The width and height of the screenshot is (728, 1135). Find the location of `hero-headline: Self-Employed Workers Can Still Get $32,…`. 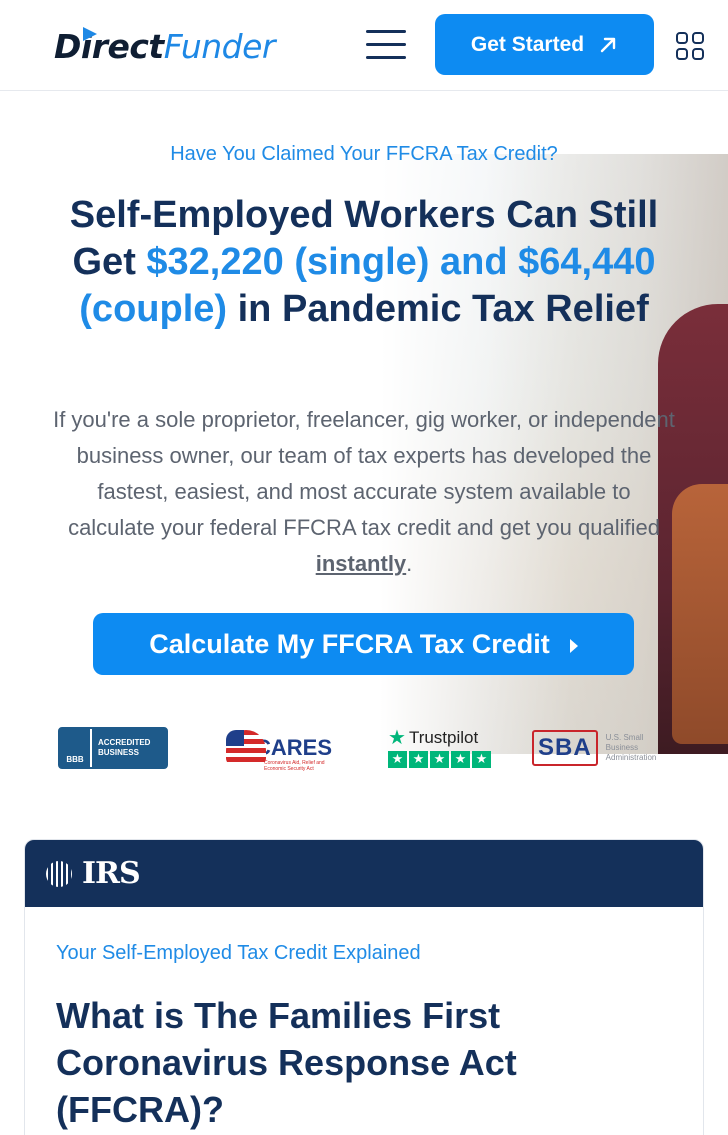

hero-headline: Self-Employed Workers Can Still Get $32,… is located at coordinates (364, 262).